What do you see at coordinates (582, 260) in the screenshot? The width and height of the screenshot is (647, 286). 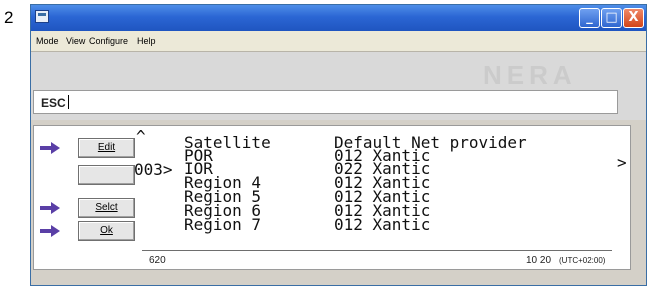 I see `status-timezone: (UTC+02:00)` at bounding box center [582, 260].